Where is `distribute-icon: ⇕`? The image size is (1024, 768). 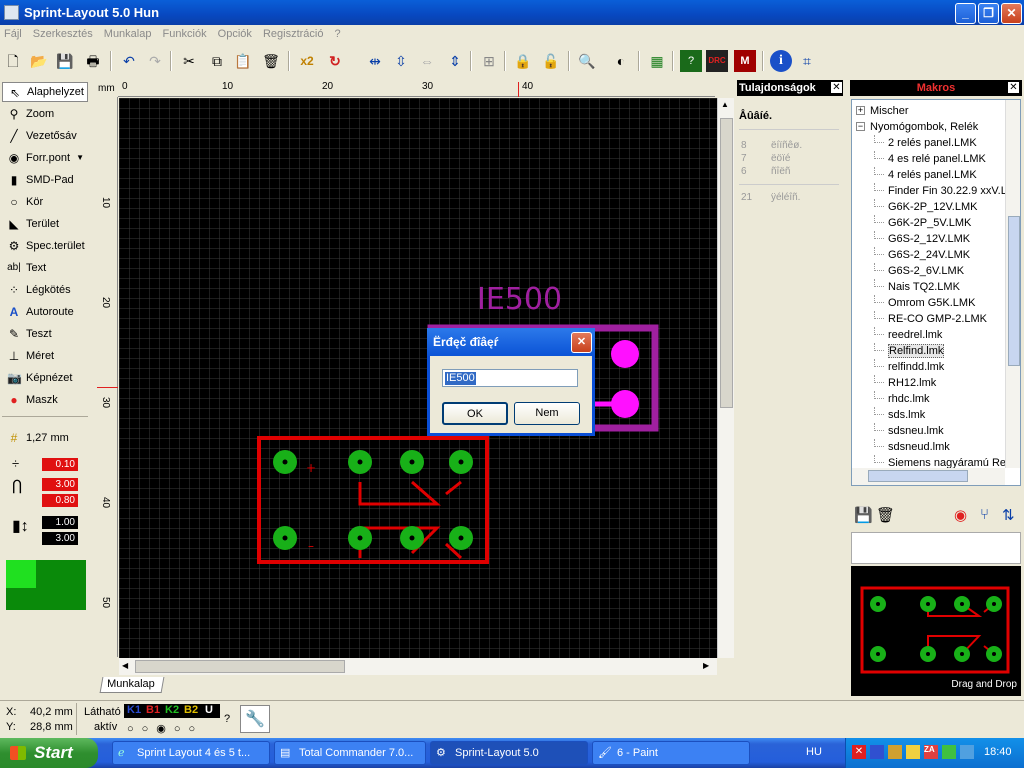
distribute-icon: ⇕ is located at coordinates (455, 61).